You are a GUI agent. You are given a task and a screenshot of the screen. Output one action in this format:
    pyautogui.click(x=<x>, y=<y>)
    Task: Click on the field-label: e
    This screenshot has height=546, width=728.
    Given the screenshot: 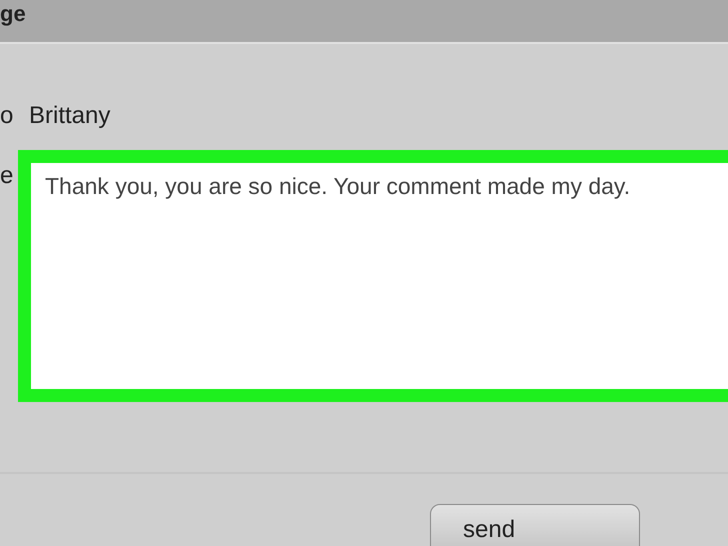 What is the action you would take?
    pyautogui.click(x=7, y=176)
    